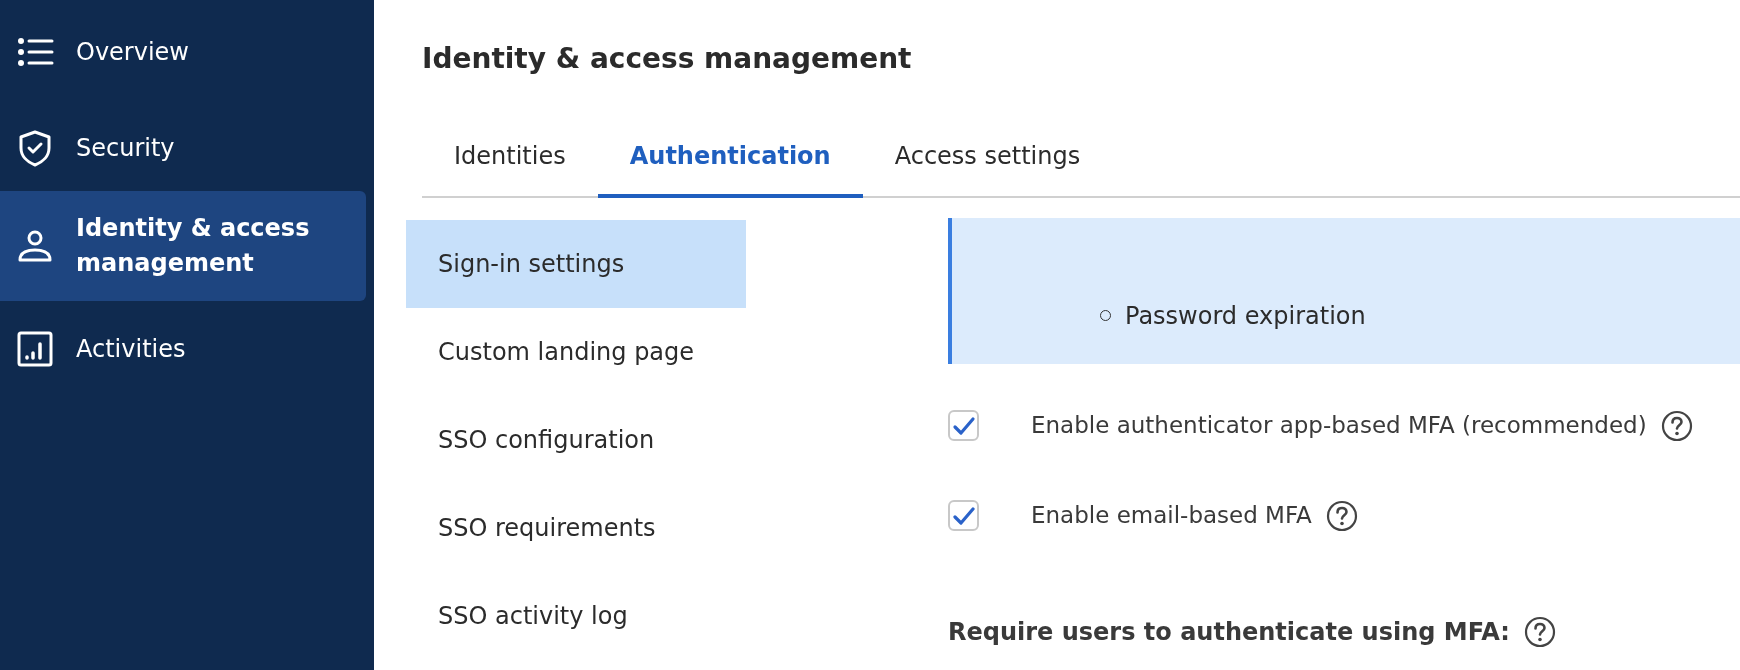 The width and height of the screenshot is (1740, 670). What do you see at coordinates (576, 615) in the screenshot?
I see `subnav-item: SSO activity log` at bounding box center [576, 615].